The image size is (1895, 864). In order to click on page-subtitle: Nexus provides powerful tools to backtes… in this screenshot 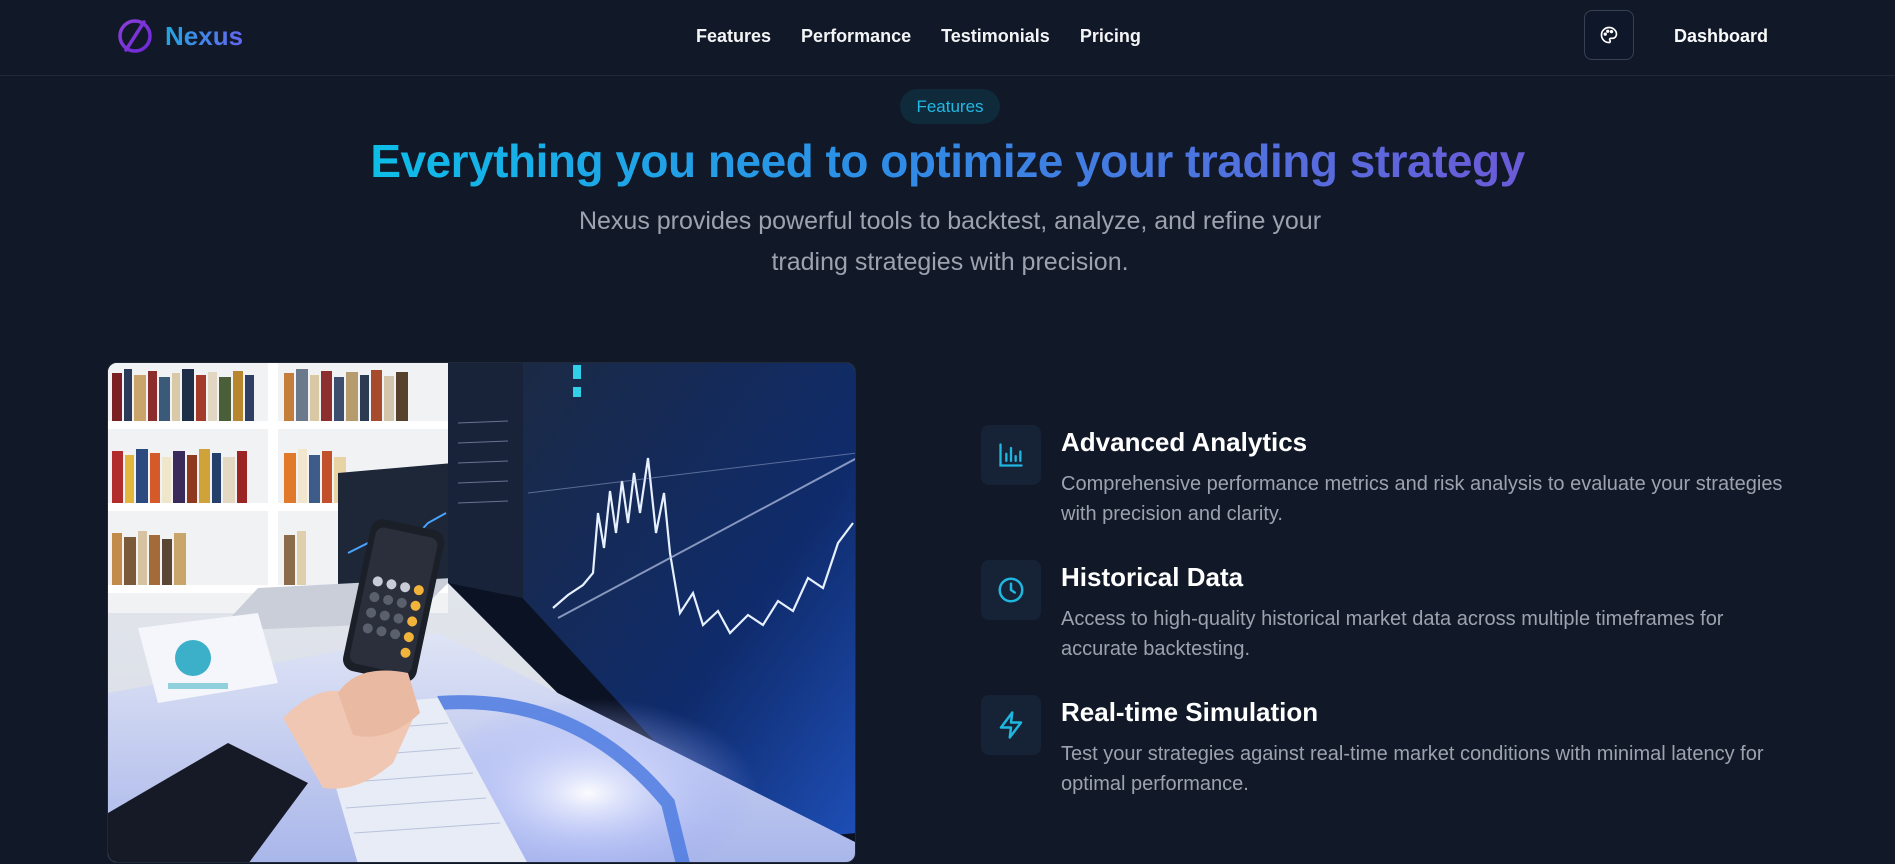, I will do `click(950, 241)`.